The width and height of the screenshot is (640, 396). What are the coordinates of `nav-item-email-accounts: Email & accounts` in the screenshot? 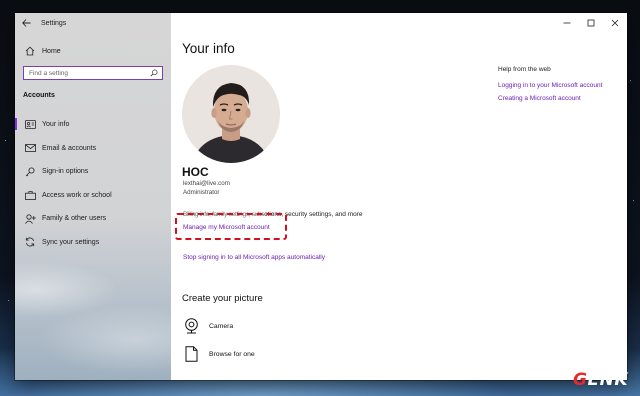 It's located at (93, 149).